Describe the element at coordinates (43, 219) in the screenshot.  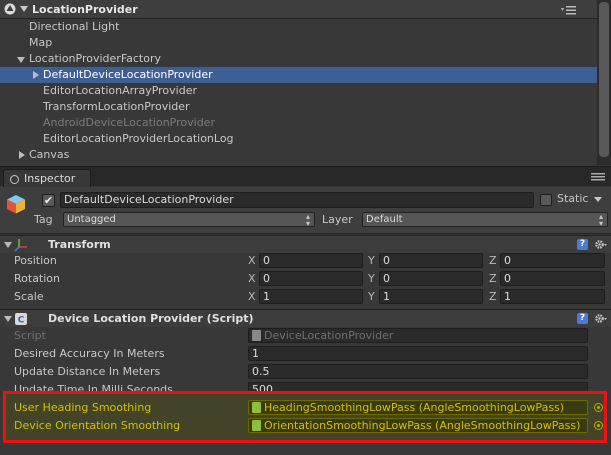
I see `tag-label: Tag` at that location.